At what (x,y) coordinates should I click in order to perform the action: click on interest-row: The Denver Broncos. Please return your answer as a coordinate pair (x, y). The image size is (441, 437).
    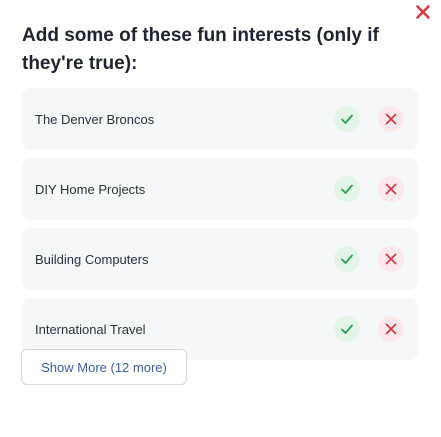
    Looking at the image, I should click on (220, 119).